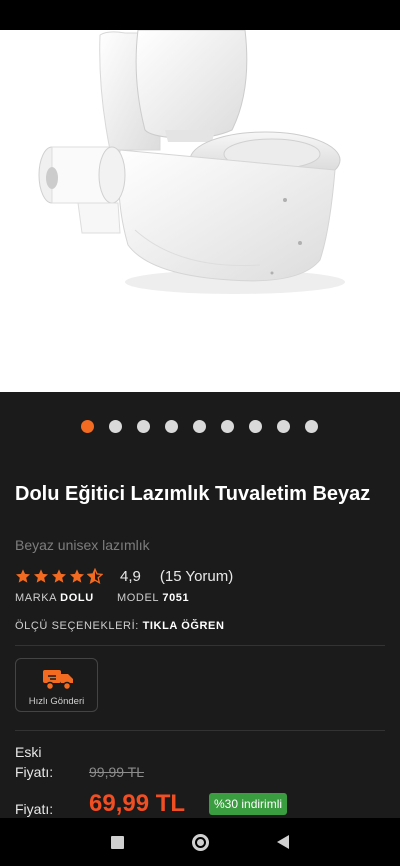 This screenshot has height=866, width=400. Describe the element at coordinates (193, 494) in the screenshot. I see `product-title: Dolu Eğitici Lazımlık Tuvaletim Beyaz` at that location.